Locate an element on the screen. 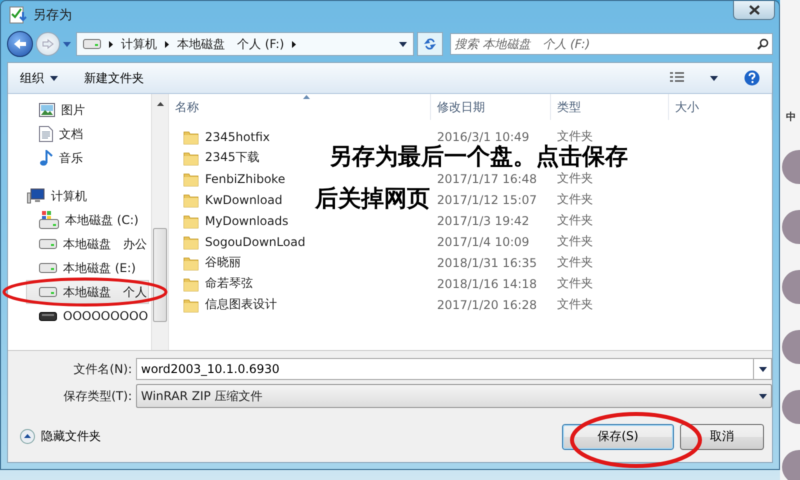  file-name-dropdown is located at coordinates (763, 369).